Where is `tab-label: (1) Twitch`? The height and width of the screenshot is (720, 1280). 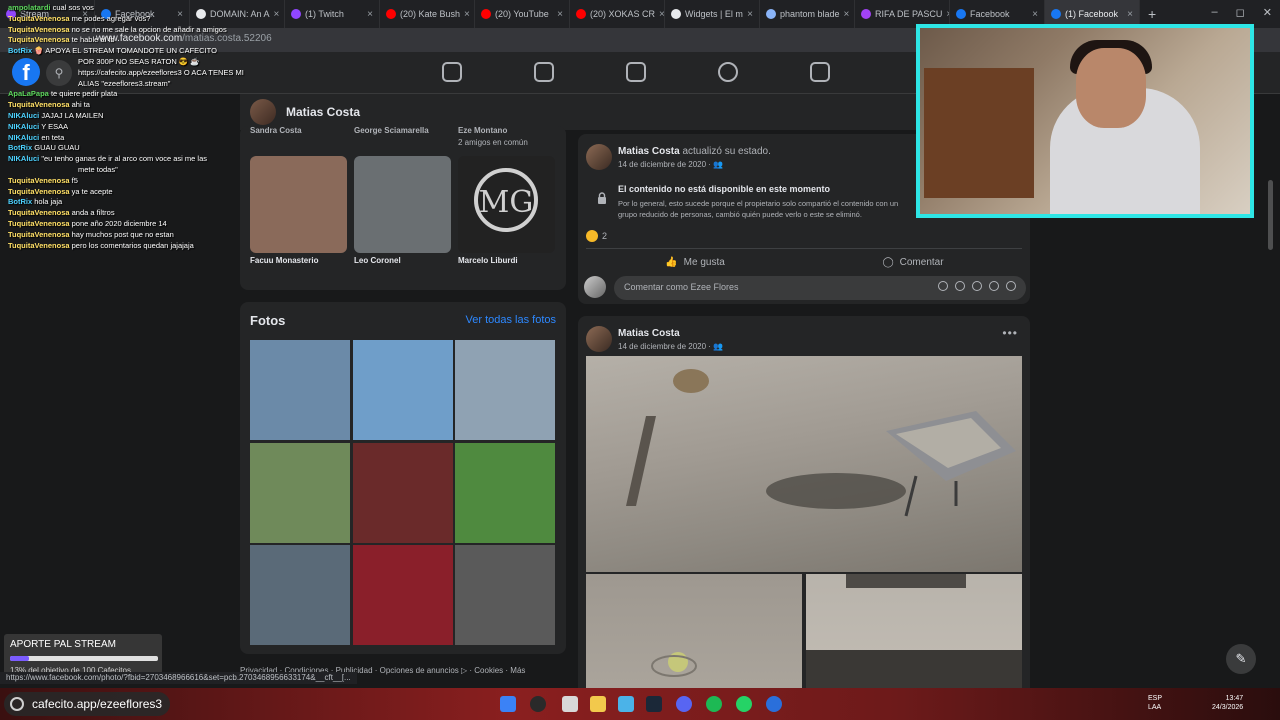
tab-label: (1) Twitch is located at coordinates (324, 14).